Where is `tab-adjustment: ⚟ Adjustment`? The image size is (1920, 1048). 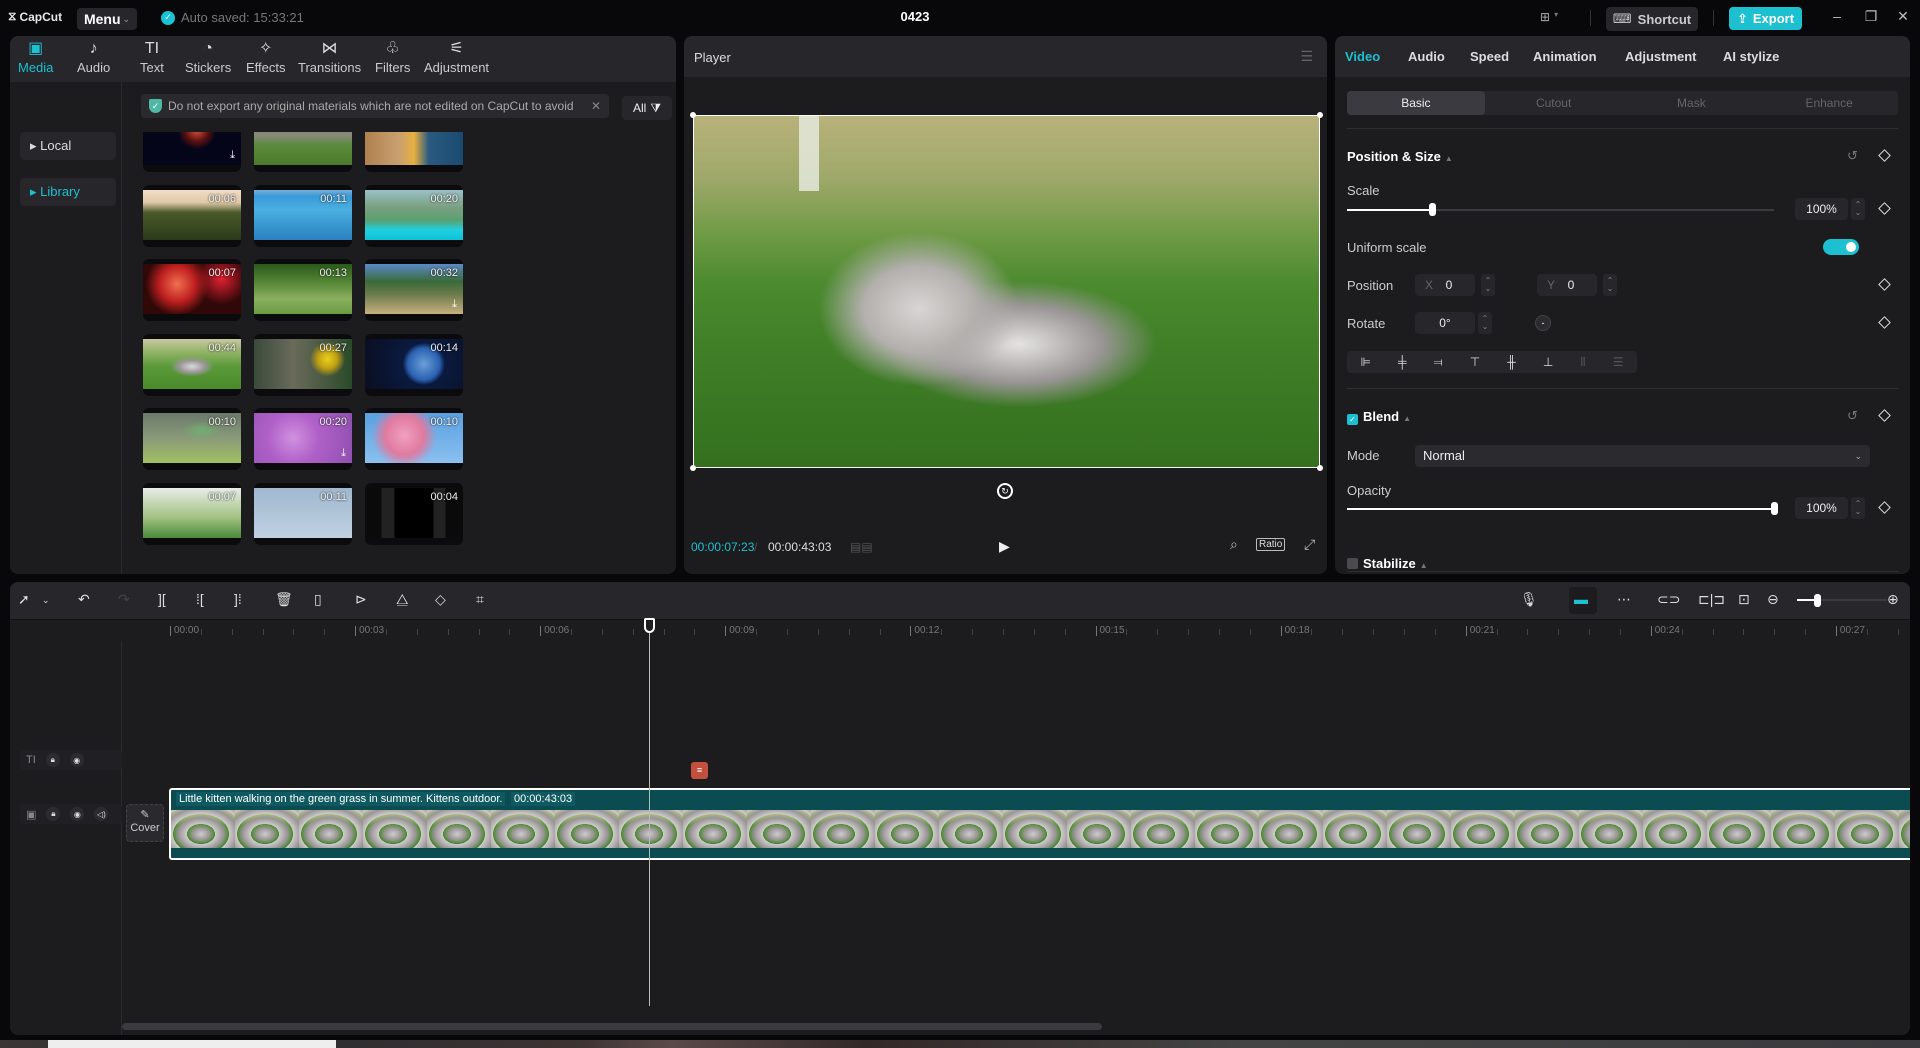 tab-adjustment: ⚟ Adjustment is located at coordinates (456, 57).